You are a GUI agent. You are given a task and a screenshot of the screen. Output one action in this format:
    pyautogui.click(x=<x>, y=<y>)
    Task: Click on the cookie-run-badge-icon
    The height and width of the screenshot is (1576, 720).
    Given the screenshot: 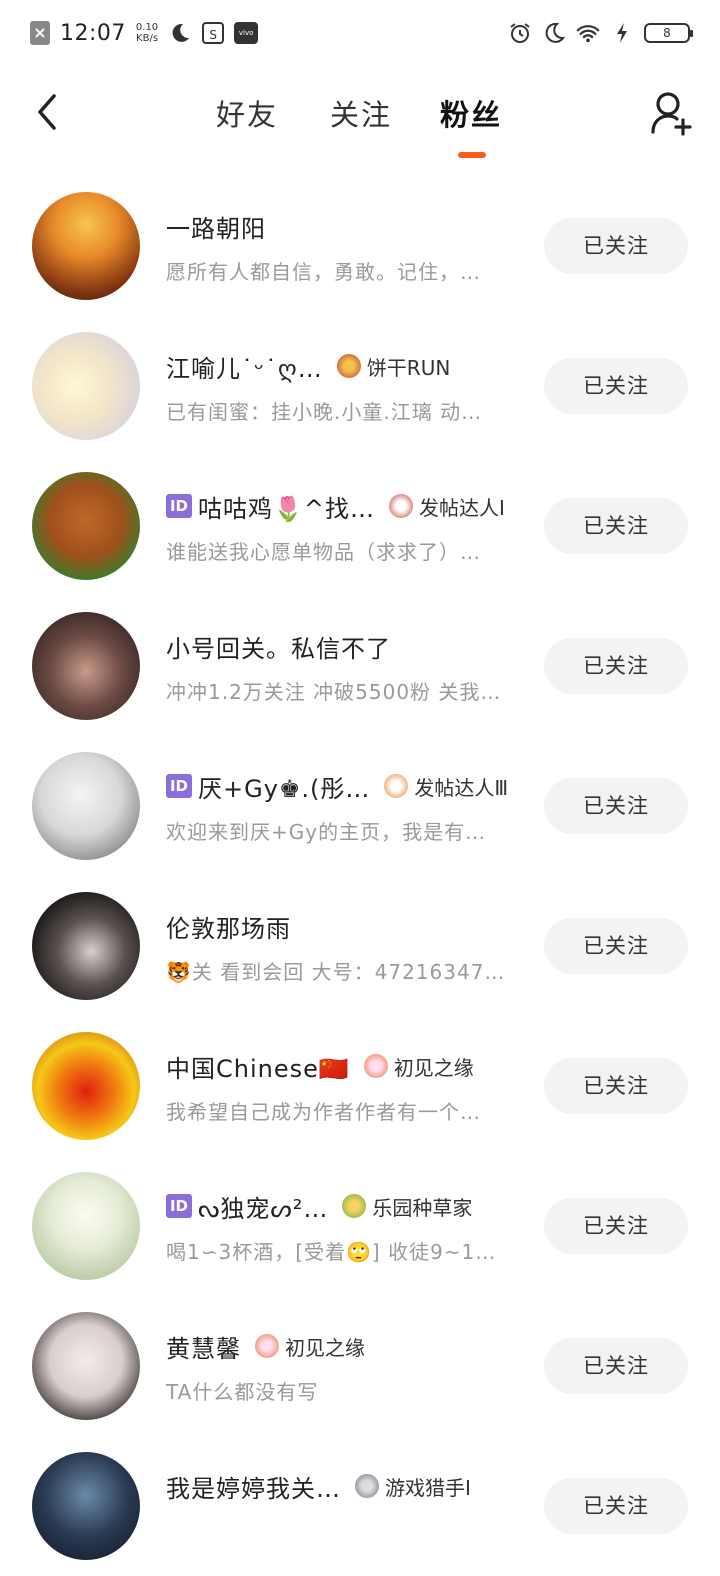 What is the action you would take?
    pyautogui.click(x=348, y=366)
    